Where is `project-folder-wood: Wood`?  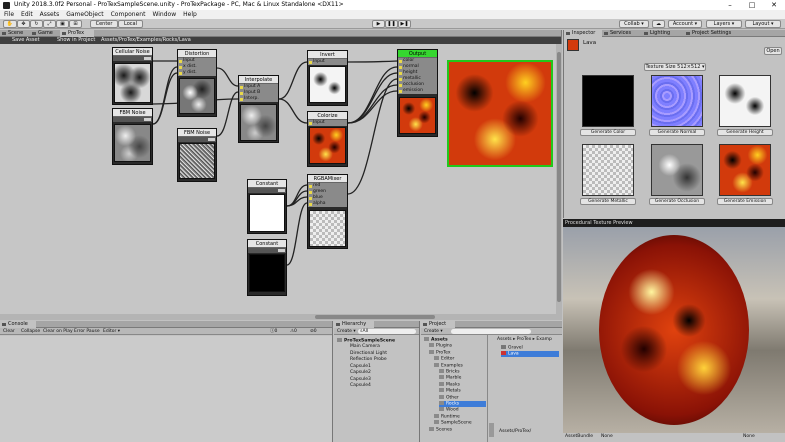
project-folder-wood: Wood is located at coordinates (462, 410).